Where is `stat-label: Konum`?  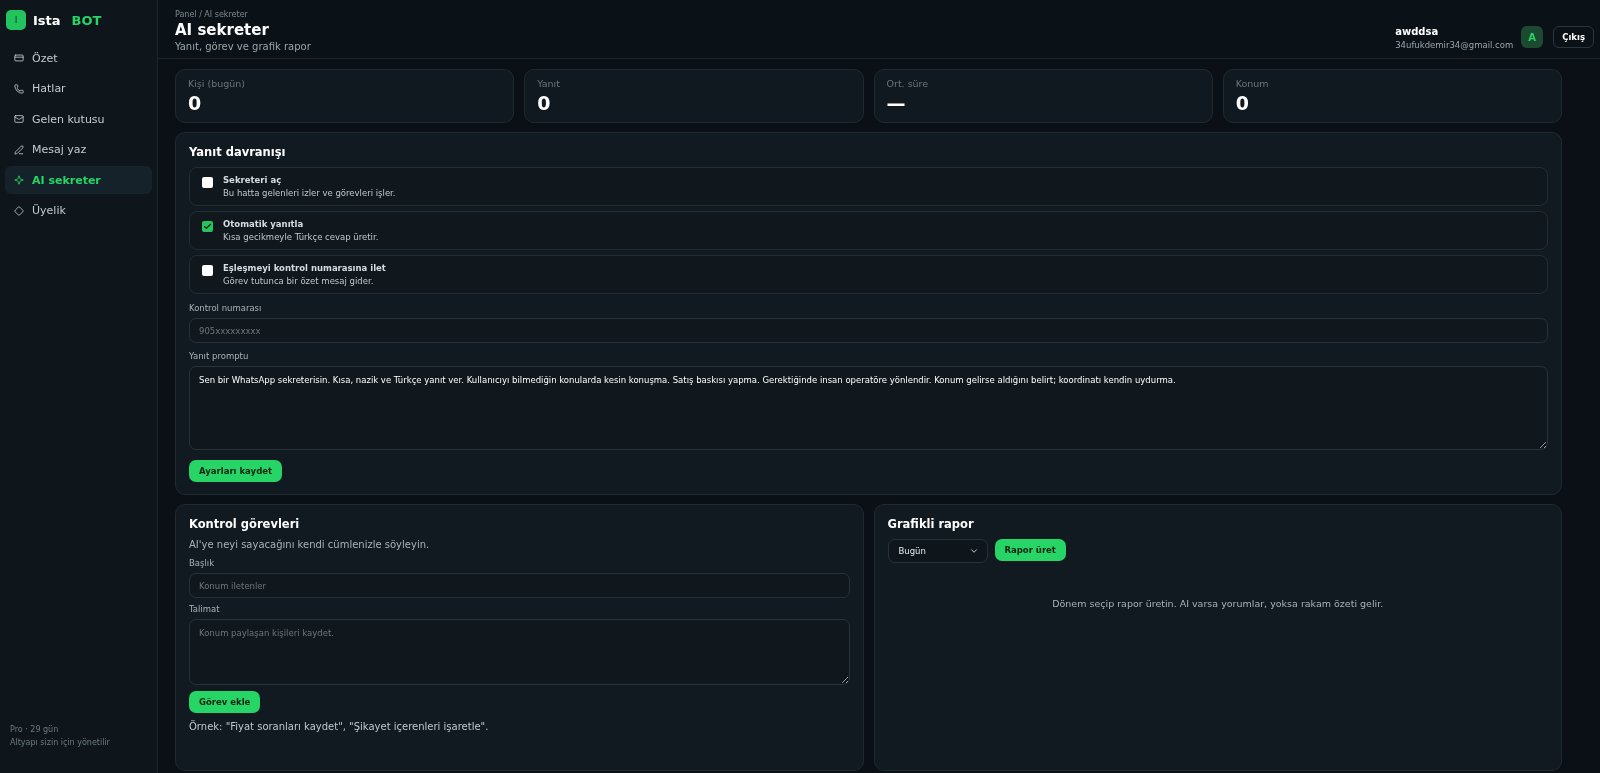
stat-label: Konum is located at coordinates (1252, 83).